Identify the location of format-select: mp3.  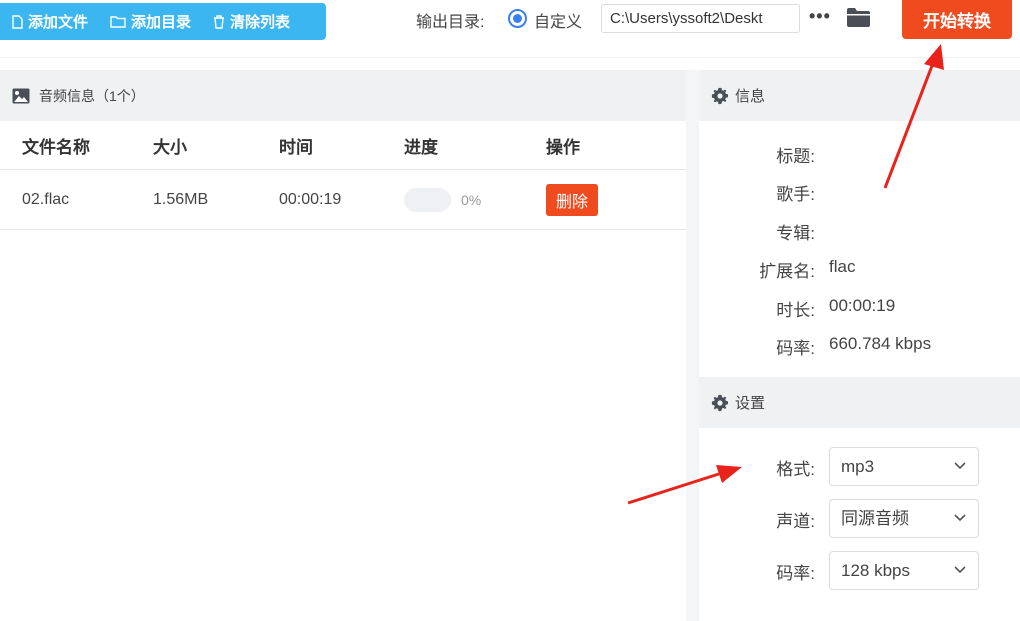
(904, 466).